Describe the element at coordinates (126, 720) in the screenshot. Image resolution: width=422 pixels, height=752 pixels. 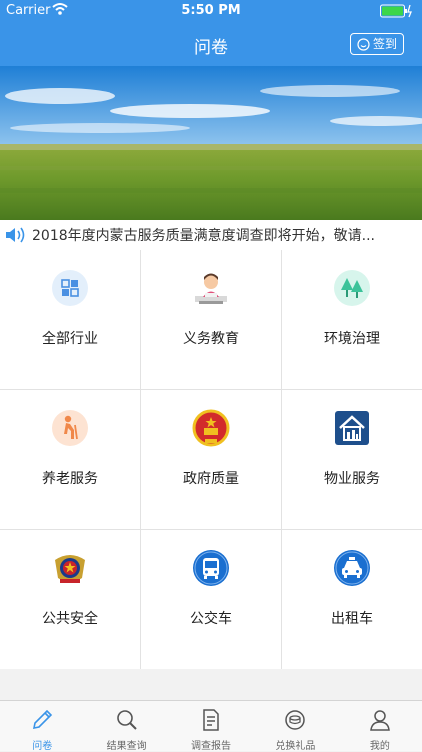
I see `search-icon` at that location.